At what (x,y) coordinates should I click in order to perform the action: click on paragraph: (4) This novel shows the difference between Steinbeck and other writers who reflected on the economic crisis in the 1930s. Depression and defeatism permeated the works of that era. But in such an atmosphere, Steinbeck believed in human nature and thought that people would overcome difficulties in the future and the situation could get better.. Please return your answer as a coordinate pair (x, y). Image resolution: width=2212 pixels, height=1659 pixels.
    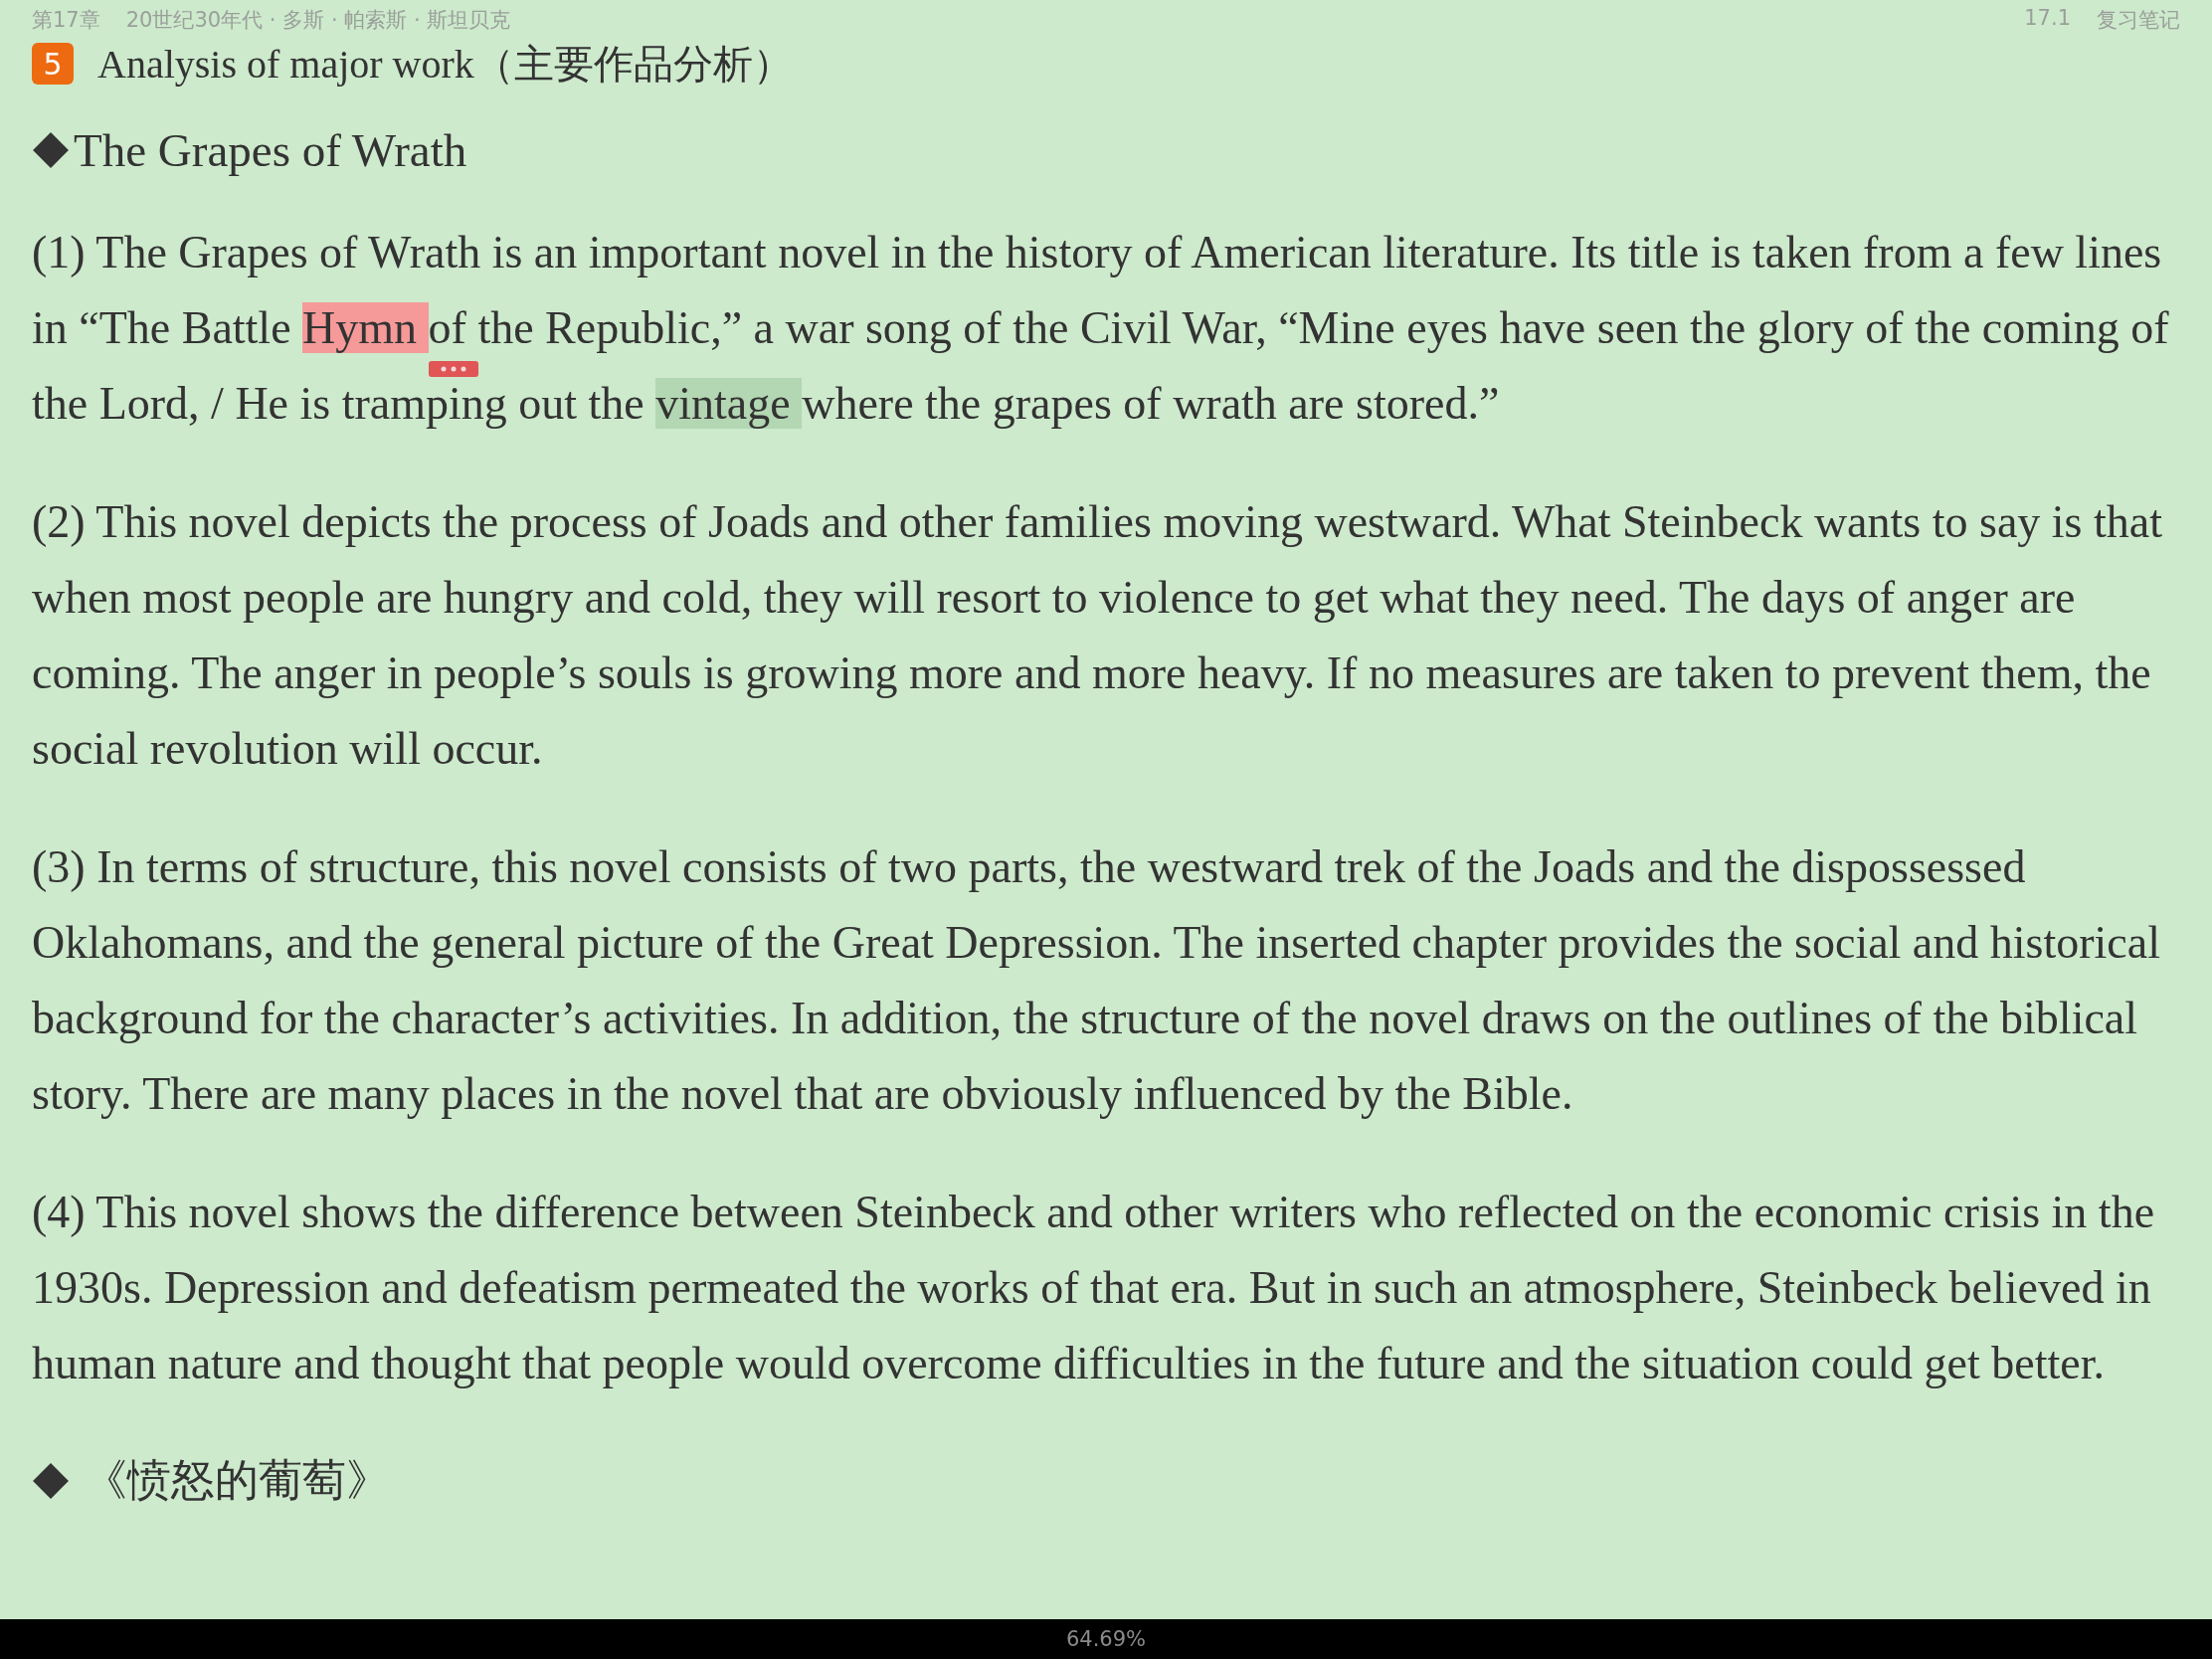
    Looking at the image, I should click on (1094, 1288).